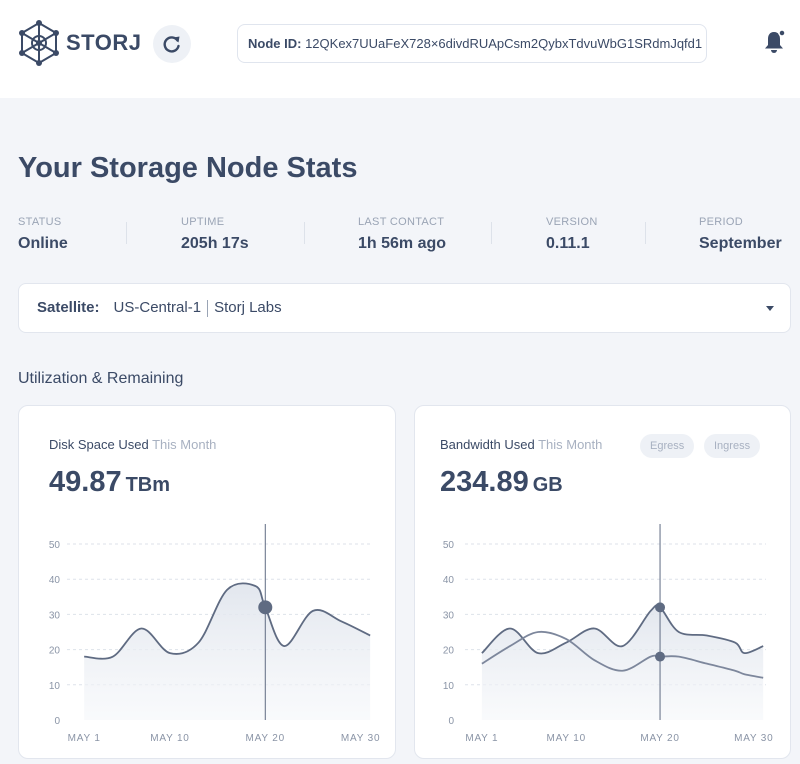 This screenshot has width=800, height=764. I want to click on satellite-select: Satellite: US-Central-1 Storj Labs, so click(404, 308).